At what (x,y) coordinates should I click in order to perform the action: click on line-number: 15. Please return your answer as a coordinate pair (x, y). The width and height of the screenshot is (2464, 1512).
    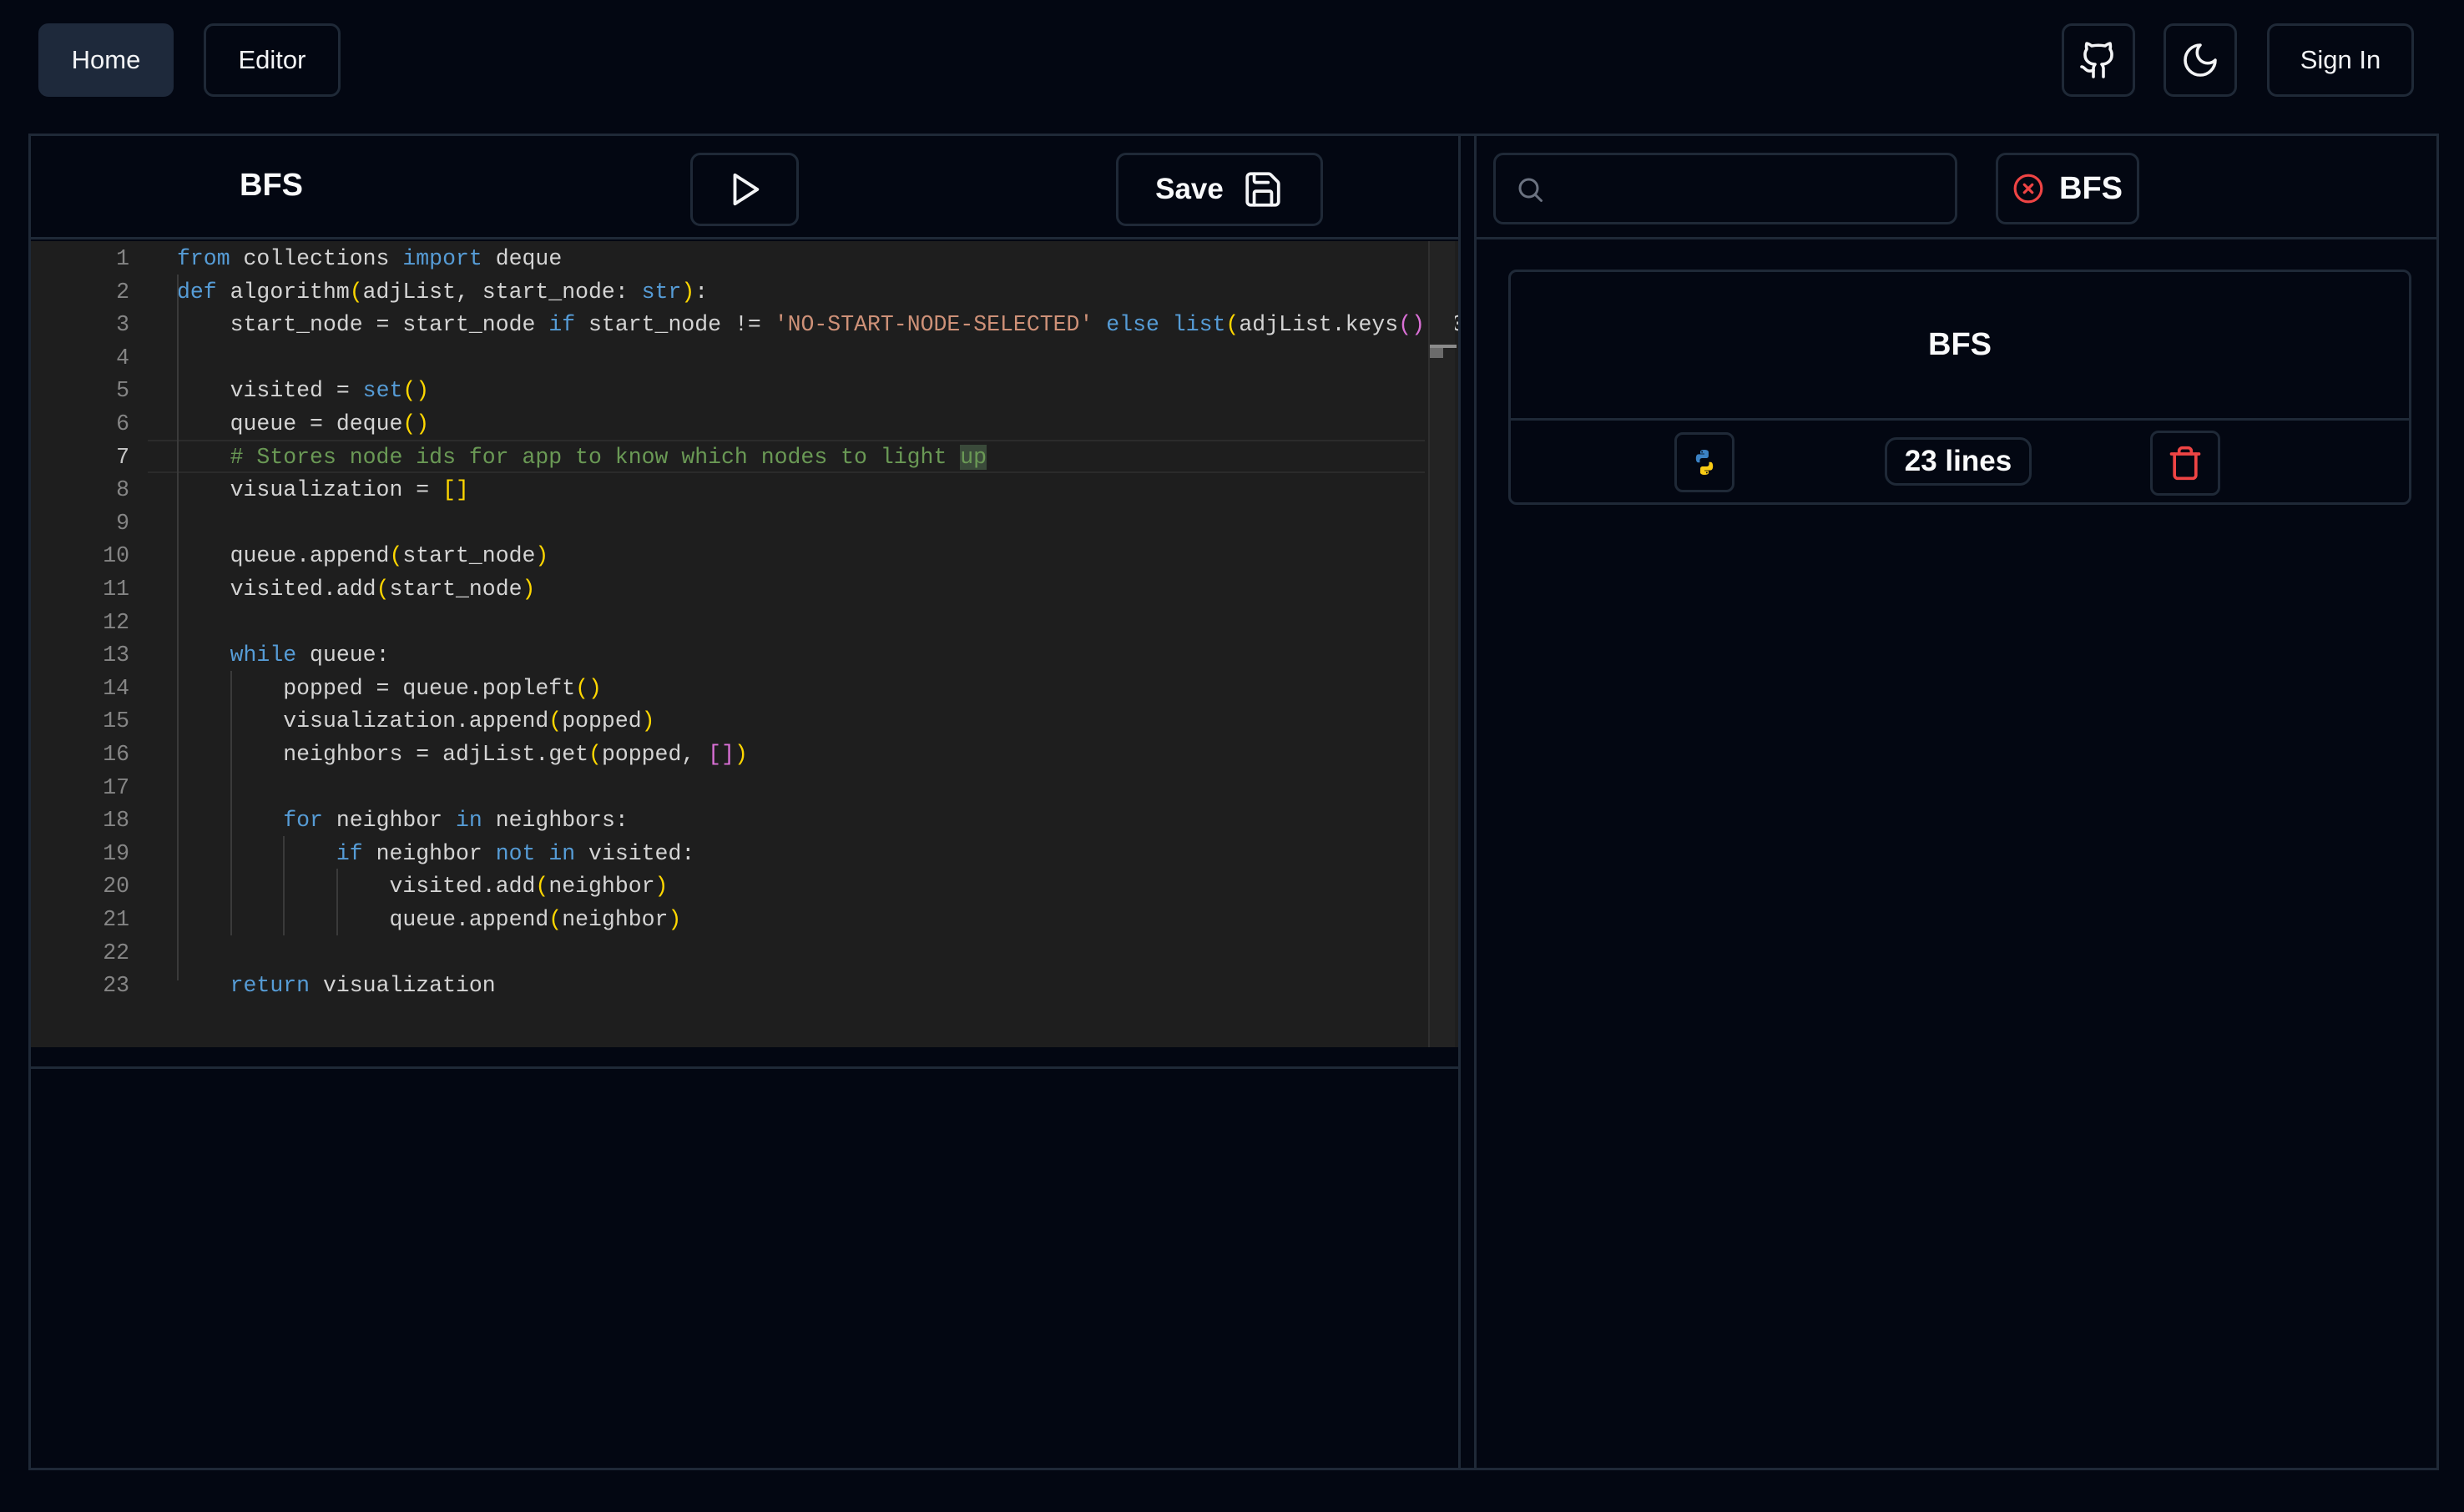
    Looking at the image, I should click on (116, 721).